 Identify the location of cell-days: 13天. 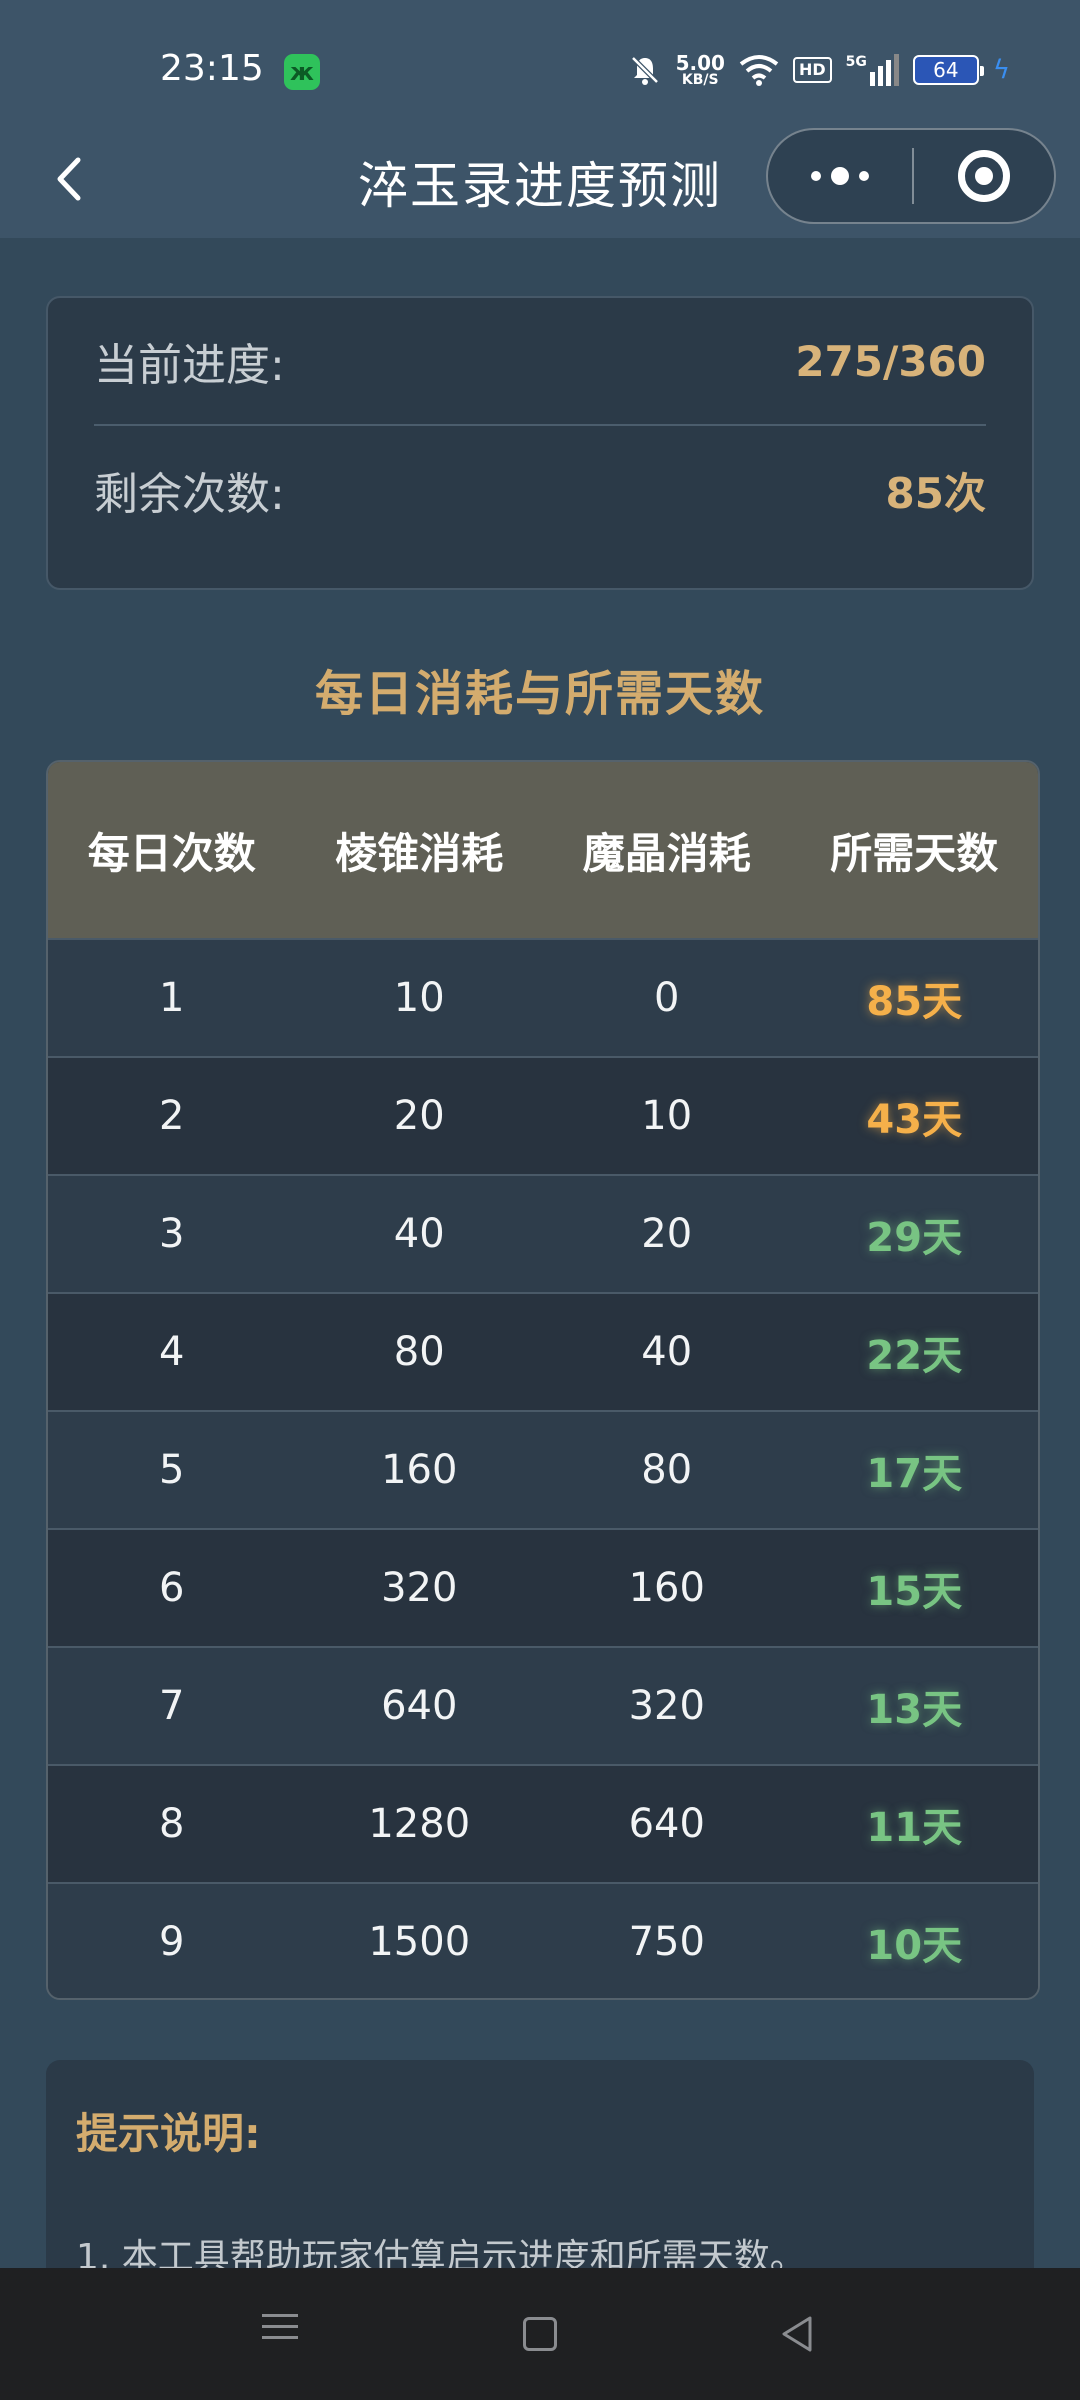
(914, 1710).